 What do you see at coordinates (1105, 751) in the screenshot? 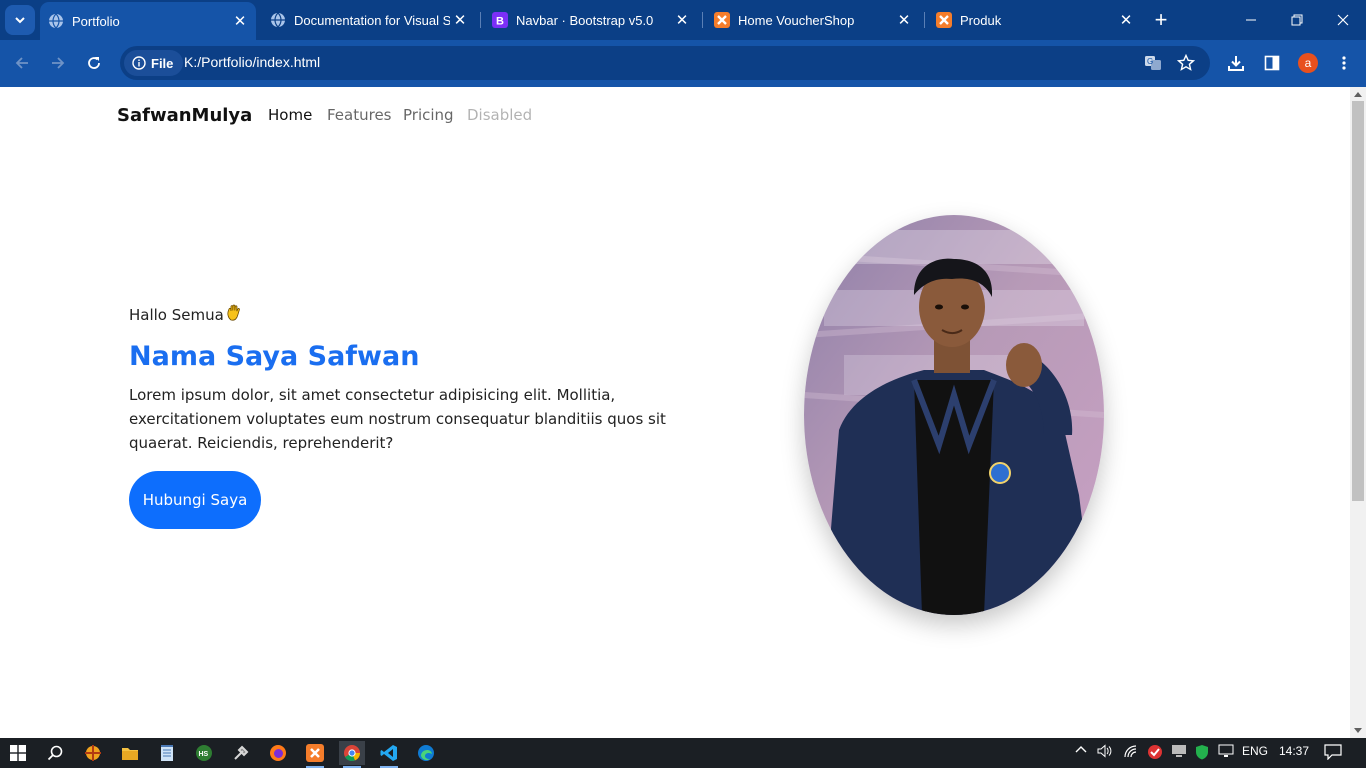
I see `volume-icon` at bounding box center [1105, 751].